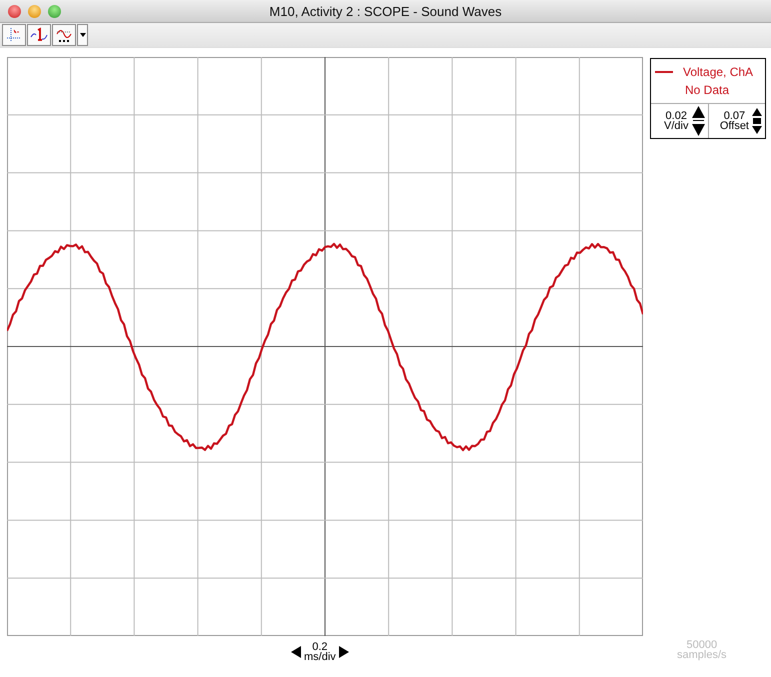 The image size is (771, 677). Describe the element at coordinates (320, 657) in the screenshot. I see `timebase-unit: ms/div` at that location.